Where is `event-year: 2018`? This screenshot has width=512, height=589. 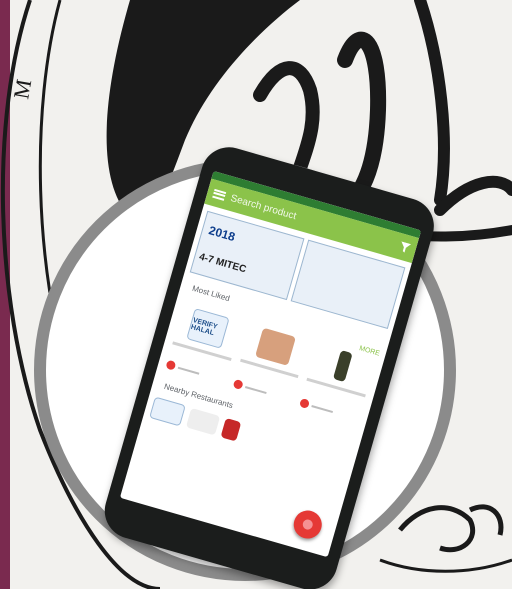 event-year: 2018 is located at coordinates (222, 234).